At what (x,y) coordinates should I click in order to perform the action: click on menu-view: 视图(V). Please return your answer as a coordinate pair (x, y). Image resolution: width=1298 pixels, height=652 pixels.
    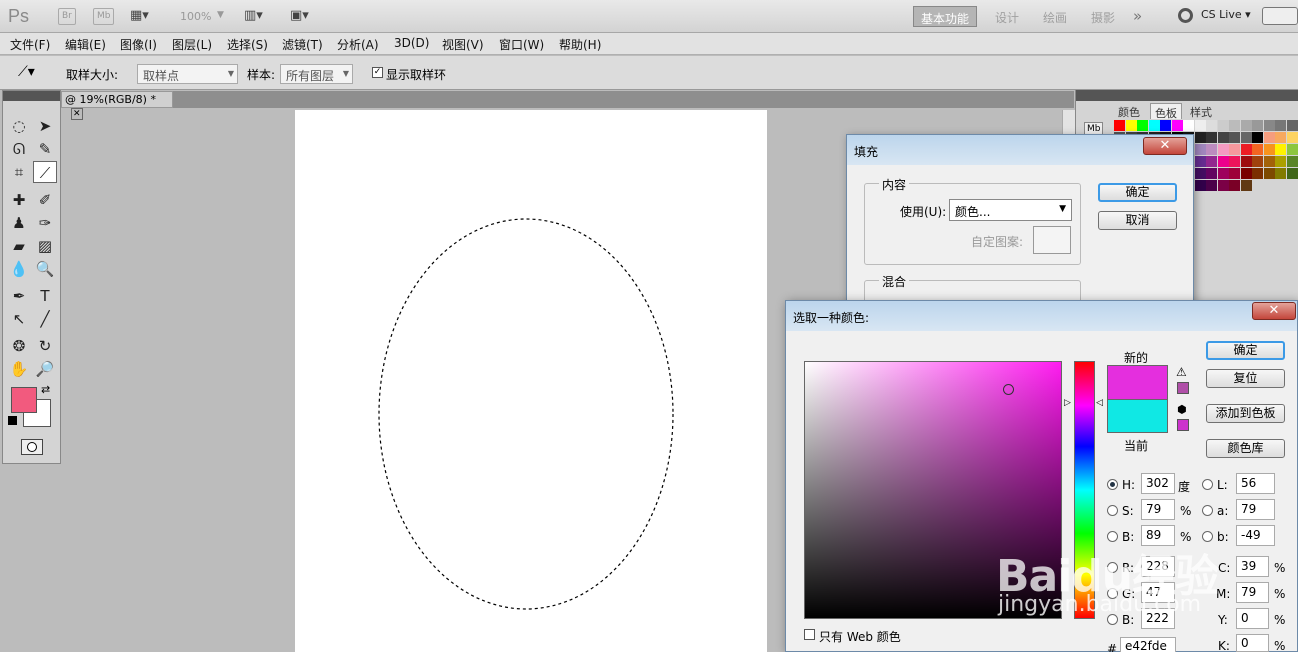
    Looking at the image, I should click on (463, 44).